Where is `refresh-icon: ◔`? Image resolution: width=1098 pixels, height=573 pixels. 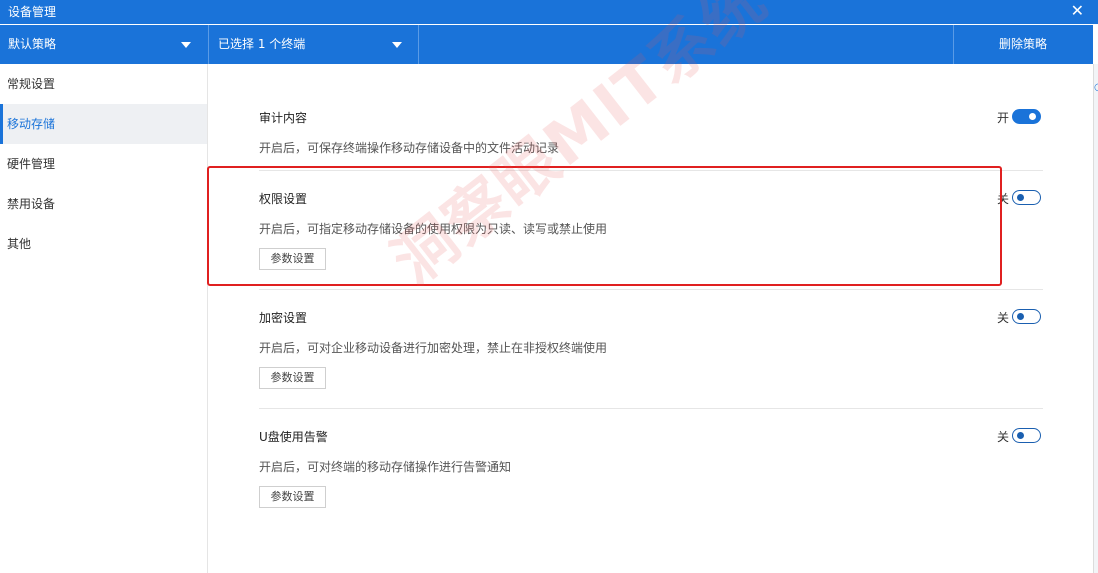
refresh-icon: ◔ is located at coordinates (1096, 87).